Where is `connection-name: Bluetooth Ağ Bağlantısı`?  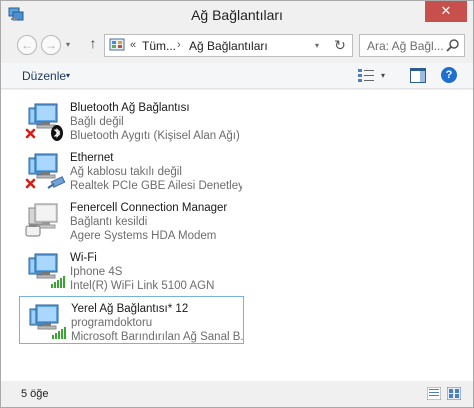
connection-name: Bluetooth Ağ Bağlantısı is located at coordinates (130, 108).